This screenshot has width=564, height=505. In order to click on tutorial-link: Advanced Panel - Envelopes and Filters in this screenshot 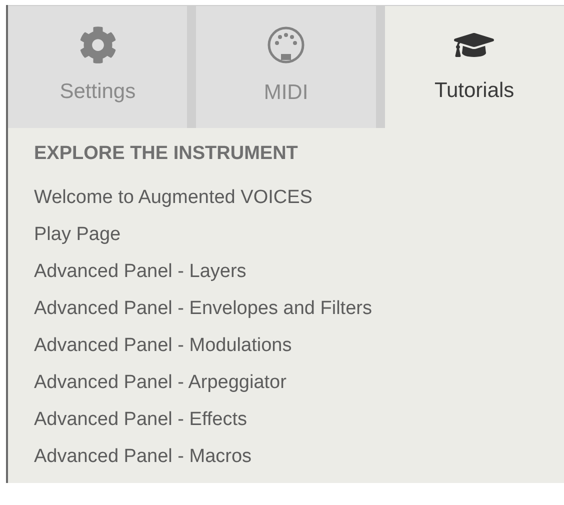, I will do `click(203, 308)`.